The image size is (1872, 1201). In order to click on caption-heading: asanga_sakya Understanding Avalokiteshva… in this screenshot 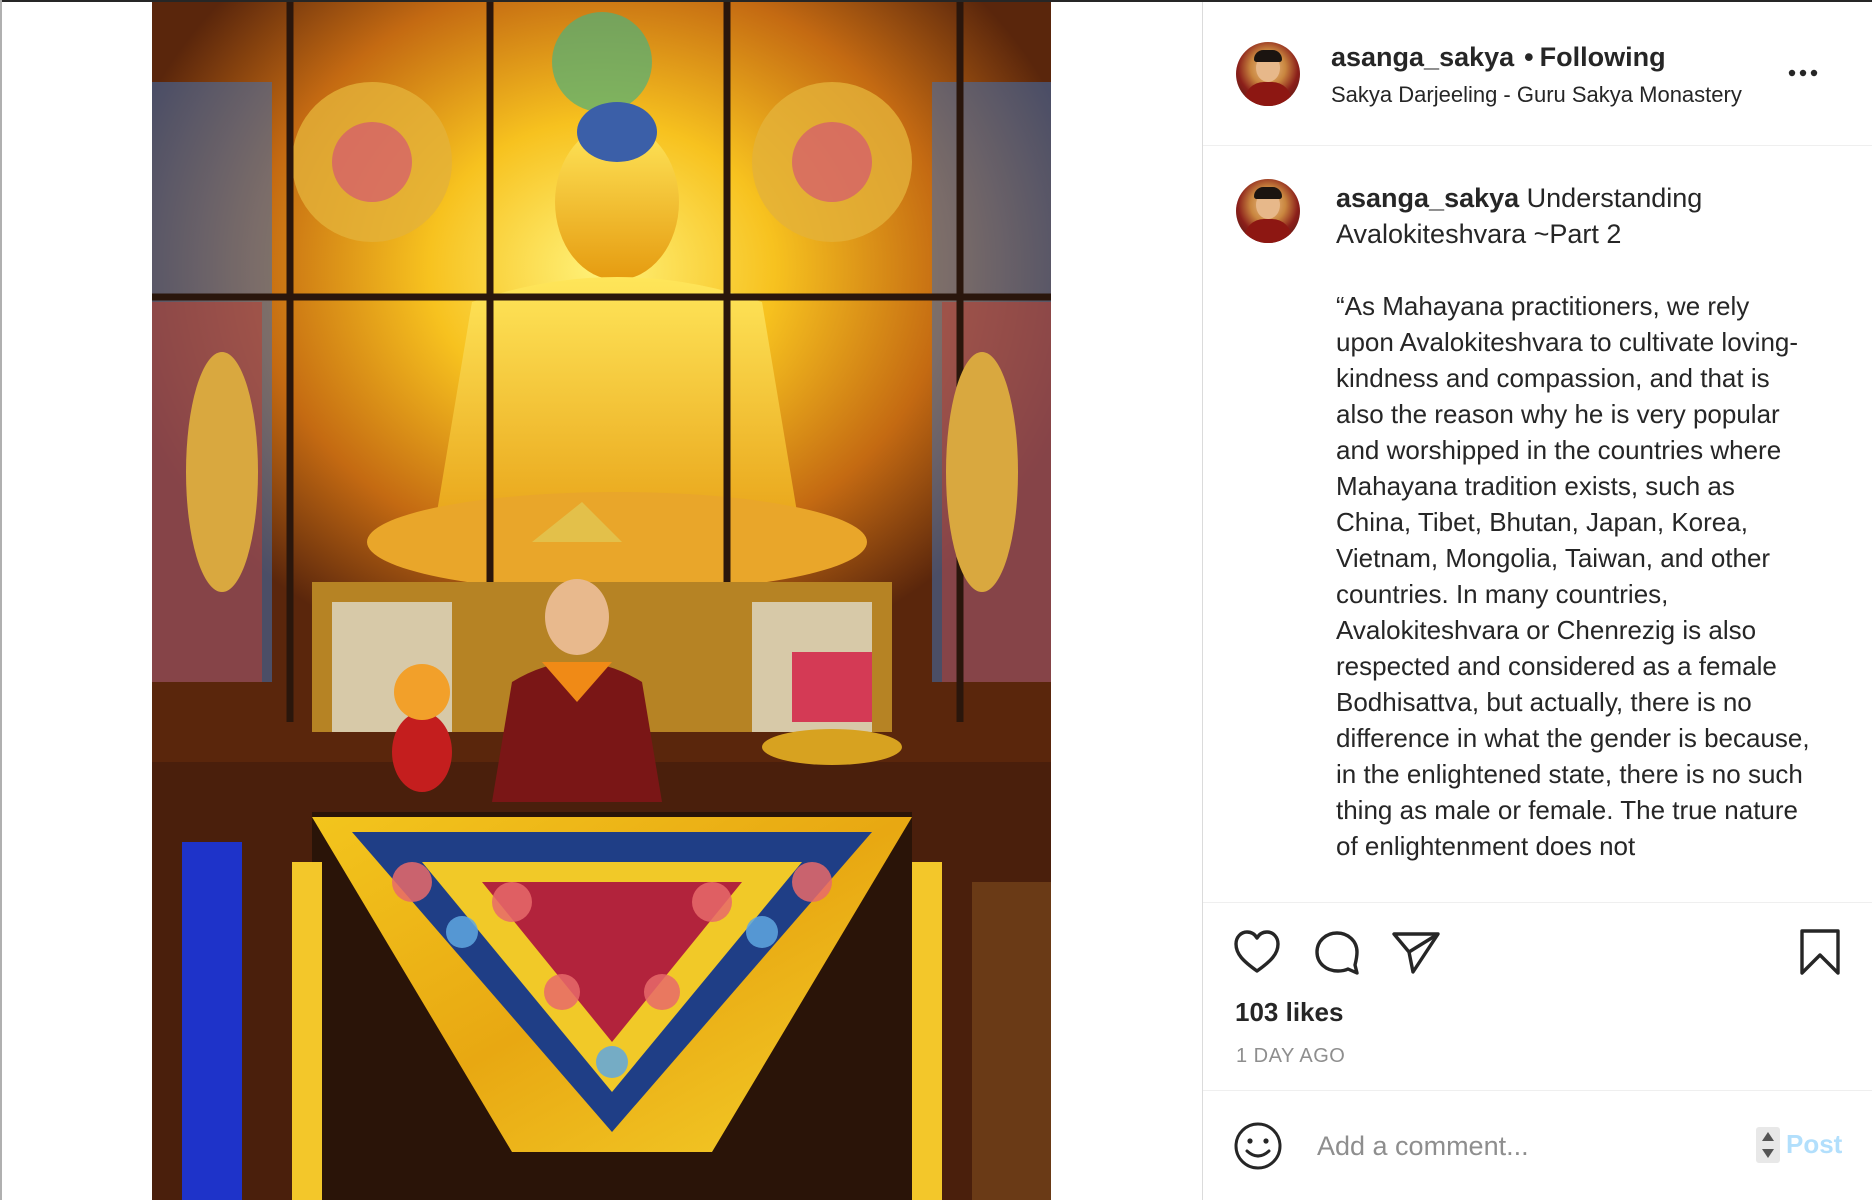, I will do `click(1571, 216)`.